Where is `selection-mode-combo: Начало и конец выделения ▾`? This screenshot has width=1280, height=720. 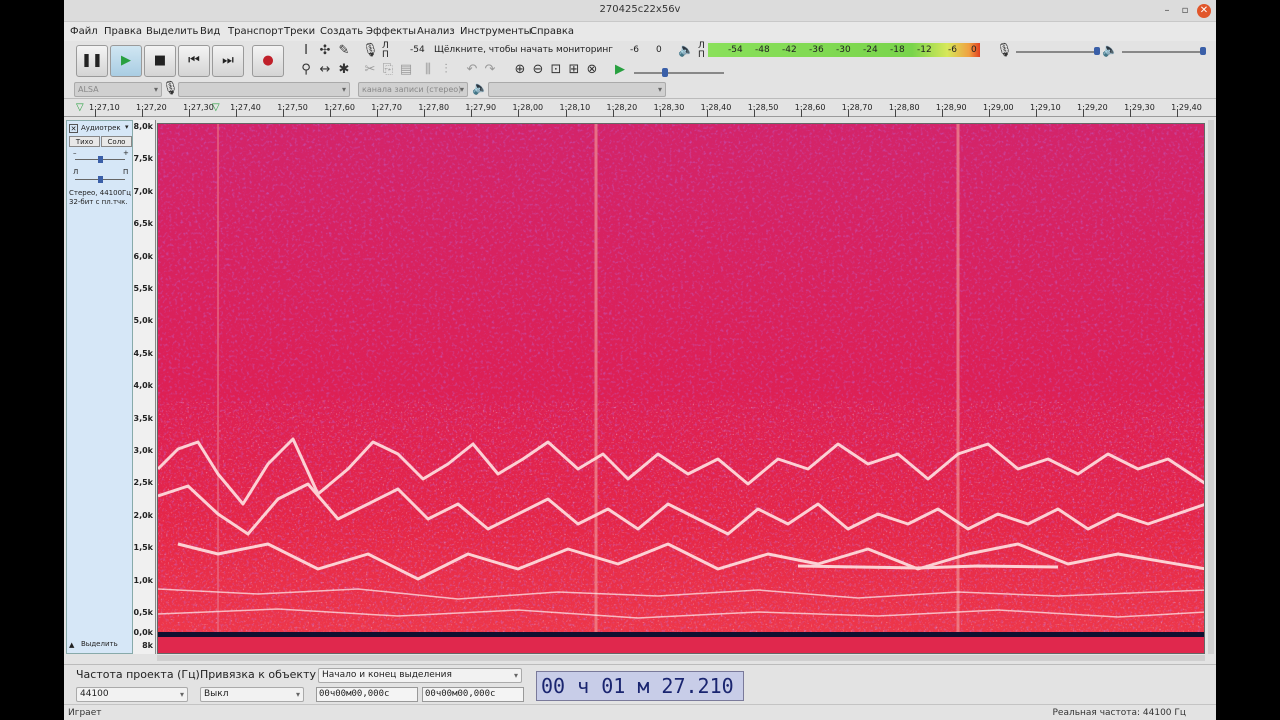
selection-mode-combo: Начало и конец выделения ▾ is located at coordinates (420, 675).